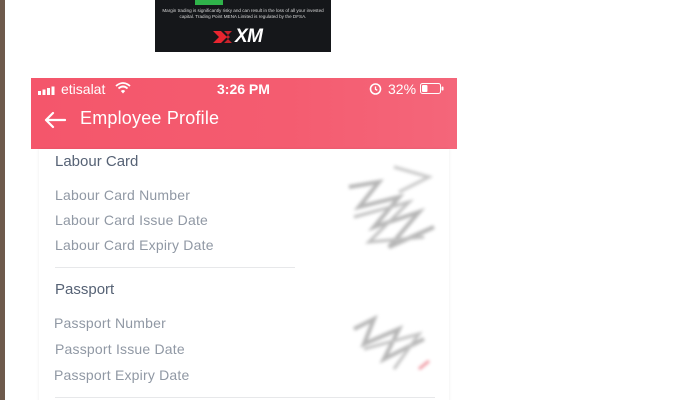 This screenshot has width=694, height=400. Describe the element at coordinates (2, 200) in the screenshot. I see `background-edge` at that location.